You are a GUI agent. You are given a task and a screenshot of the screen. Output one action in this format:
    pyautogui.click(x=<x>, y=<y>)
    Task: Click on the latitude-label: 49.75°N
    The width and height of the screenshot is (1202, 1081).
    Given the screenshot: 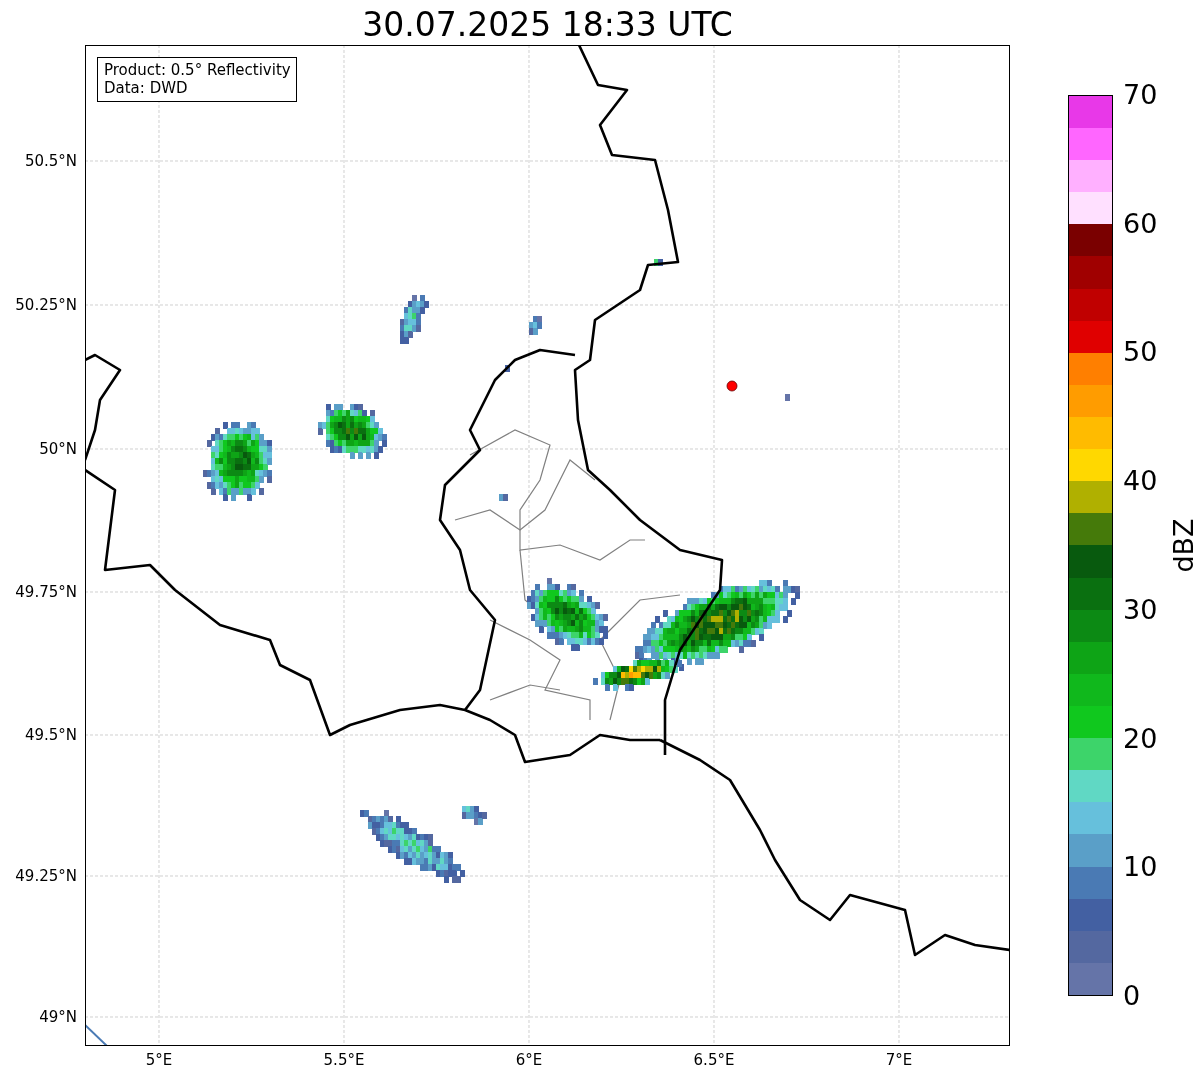 What is the action you would take?
    pyautogui.click(x=46, y=592)
    